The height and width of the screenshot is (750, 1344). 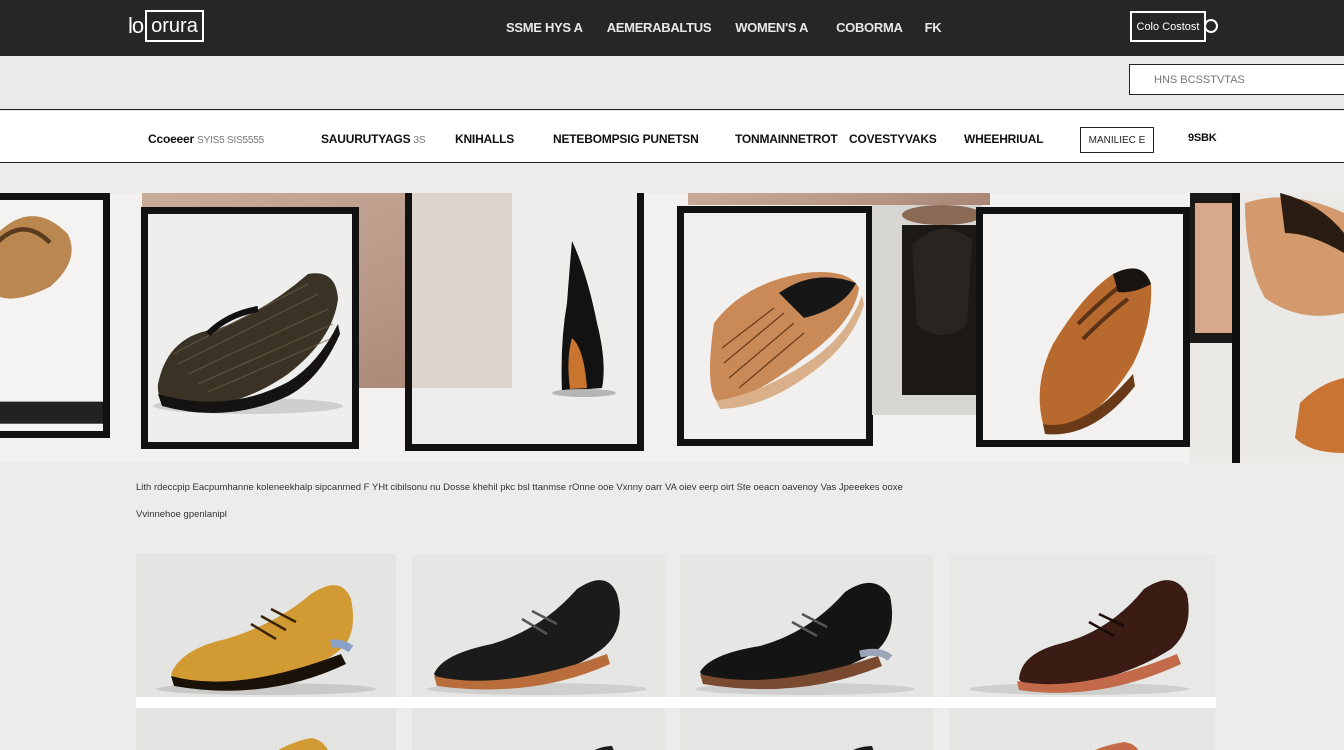 I want to click on top-nav-item-5: FK, so click(x=933, y=27).